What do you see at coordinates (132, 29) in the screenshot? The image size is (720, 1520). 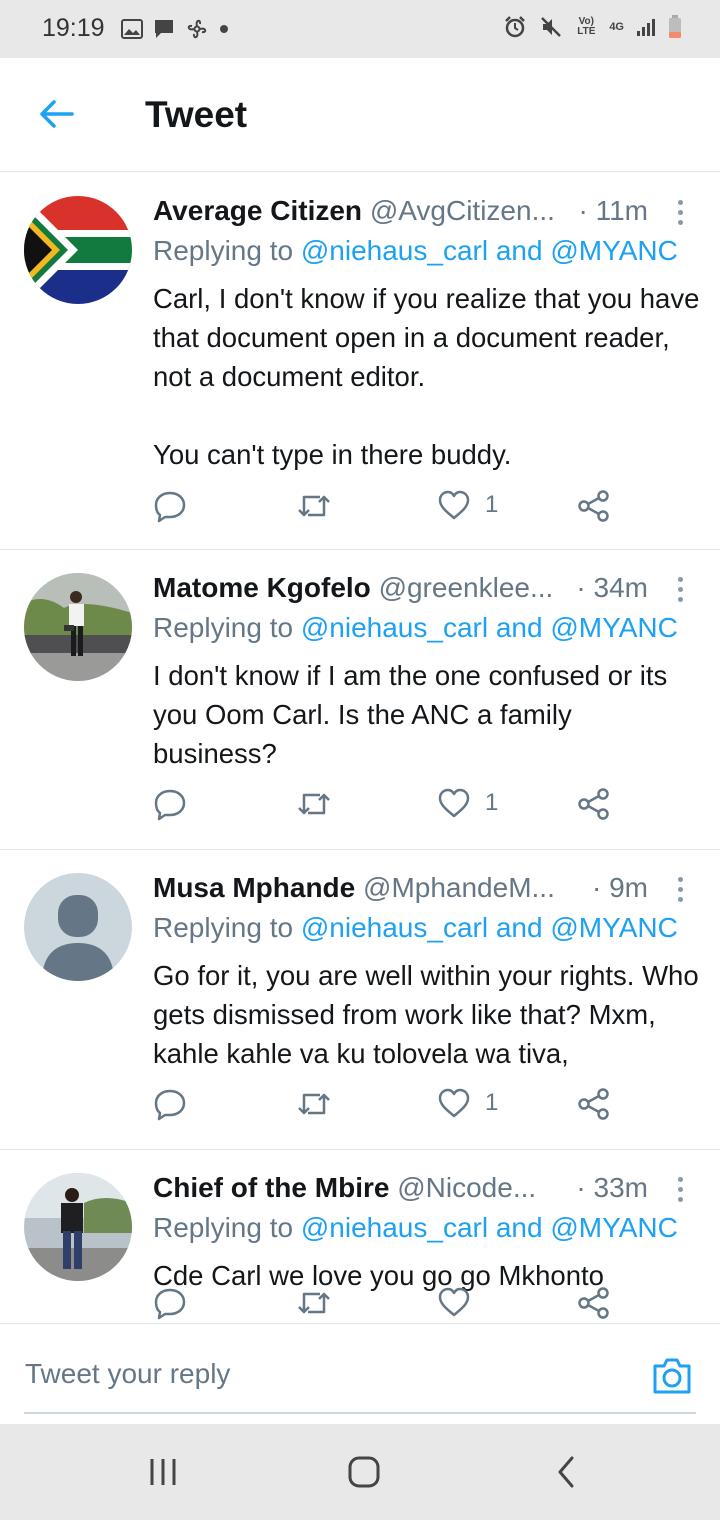 I see `image-icon` at bounding box center [132, 29].